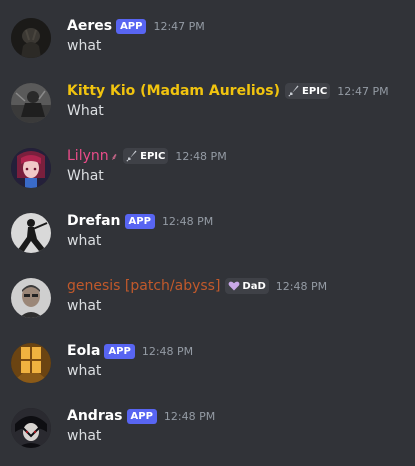 The image size is (415, 466). I want to click on avatar-andras, so click(31, 428).